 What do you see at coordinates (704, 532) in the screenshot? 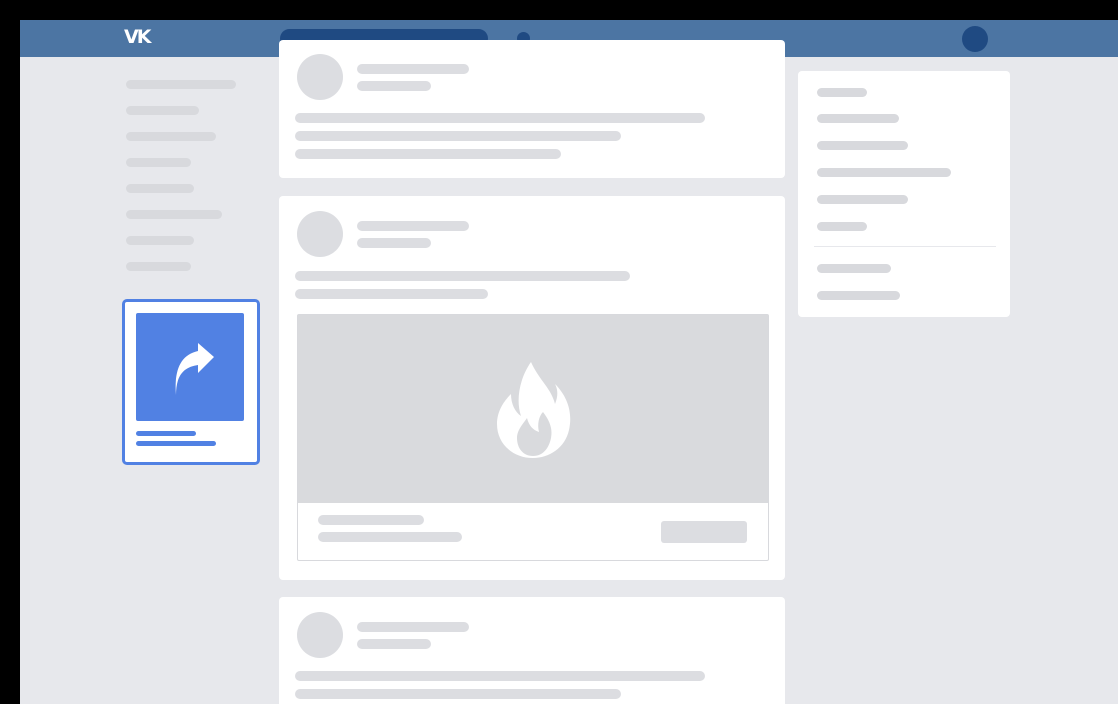
I see `media-action-button` at bounding box center [704, 532].